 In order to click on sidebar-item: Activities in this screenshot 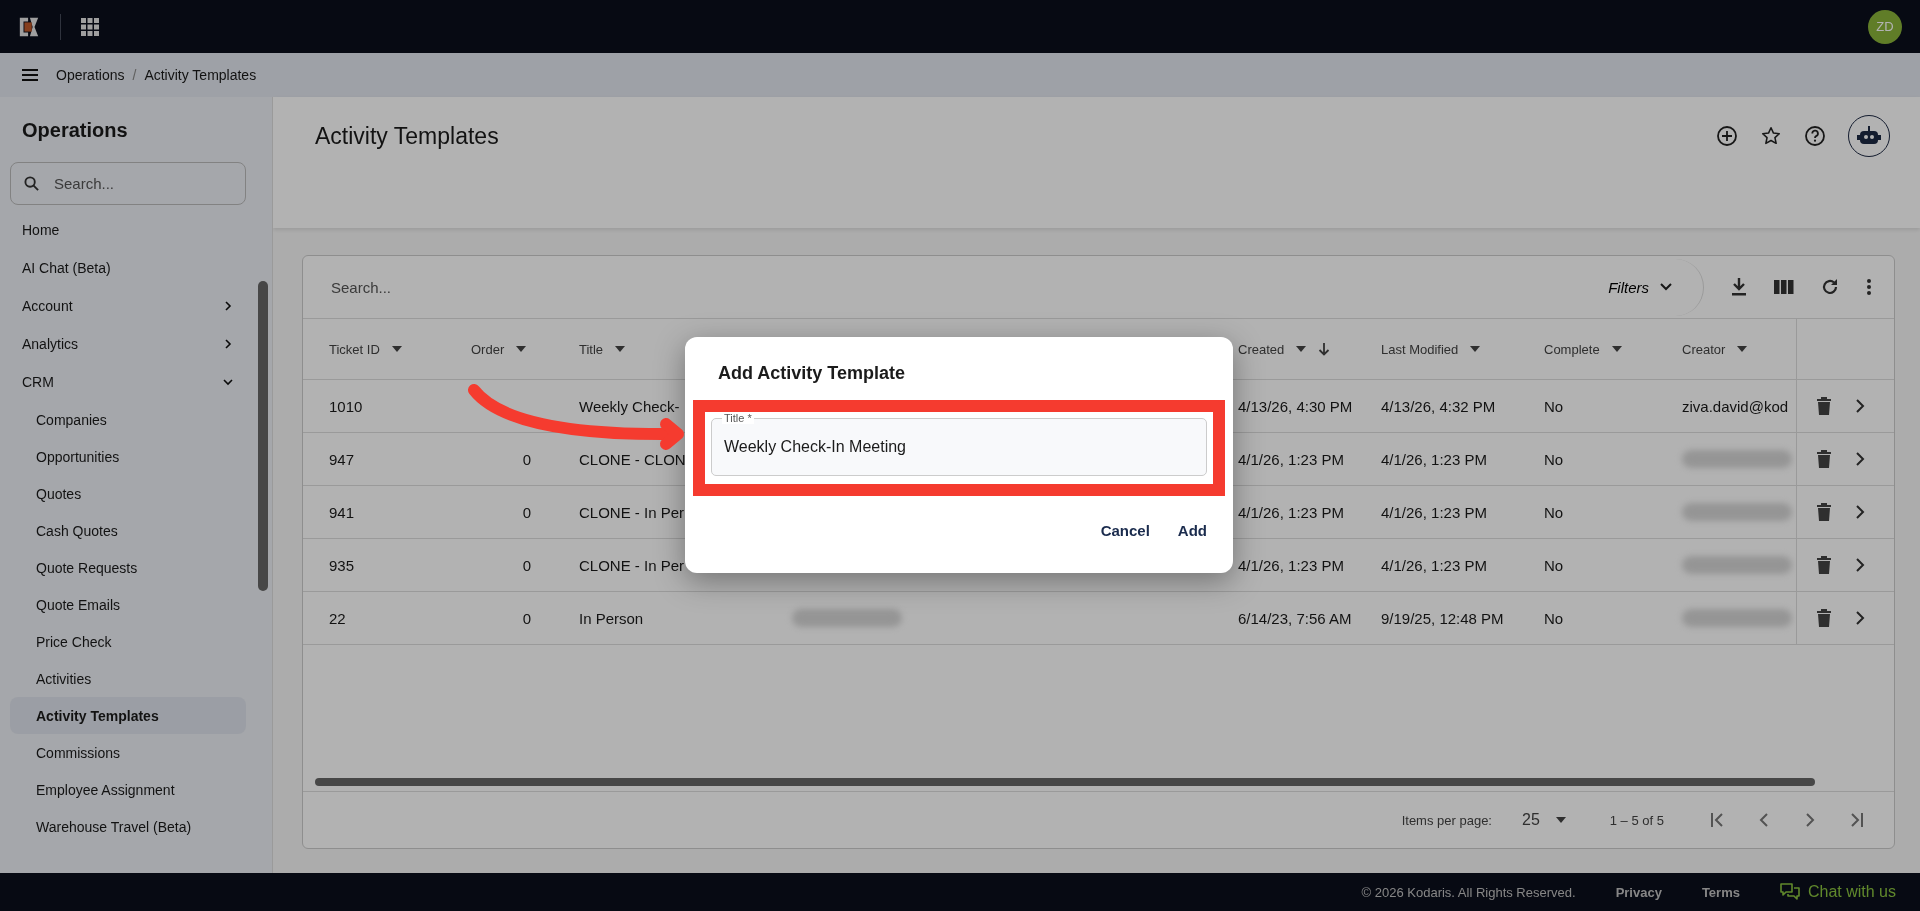, I will do `click(128, 678)`.